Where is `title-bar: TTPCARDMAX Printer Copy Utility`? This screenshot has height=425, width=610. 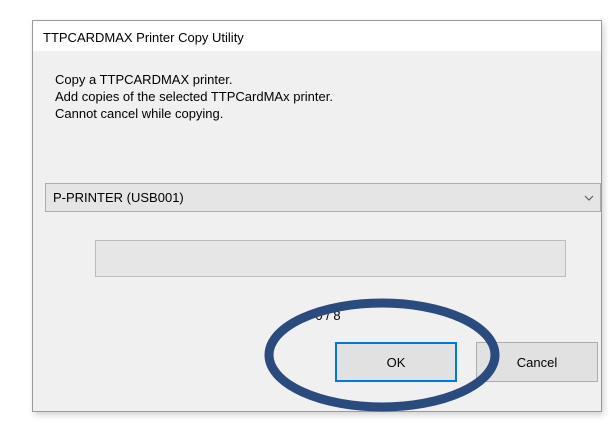
title-bar: TTPCARDMAX Printer Copy Utility is located at coordinates (317, 36).